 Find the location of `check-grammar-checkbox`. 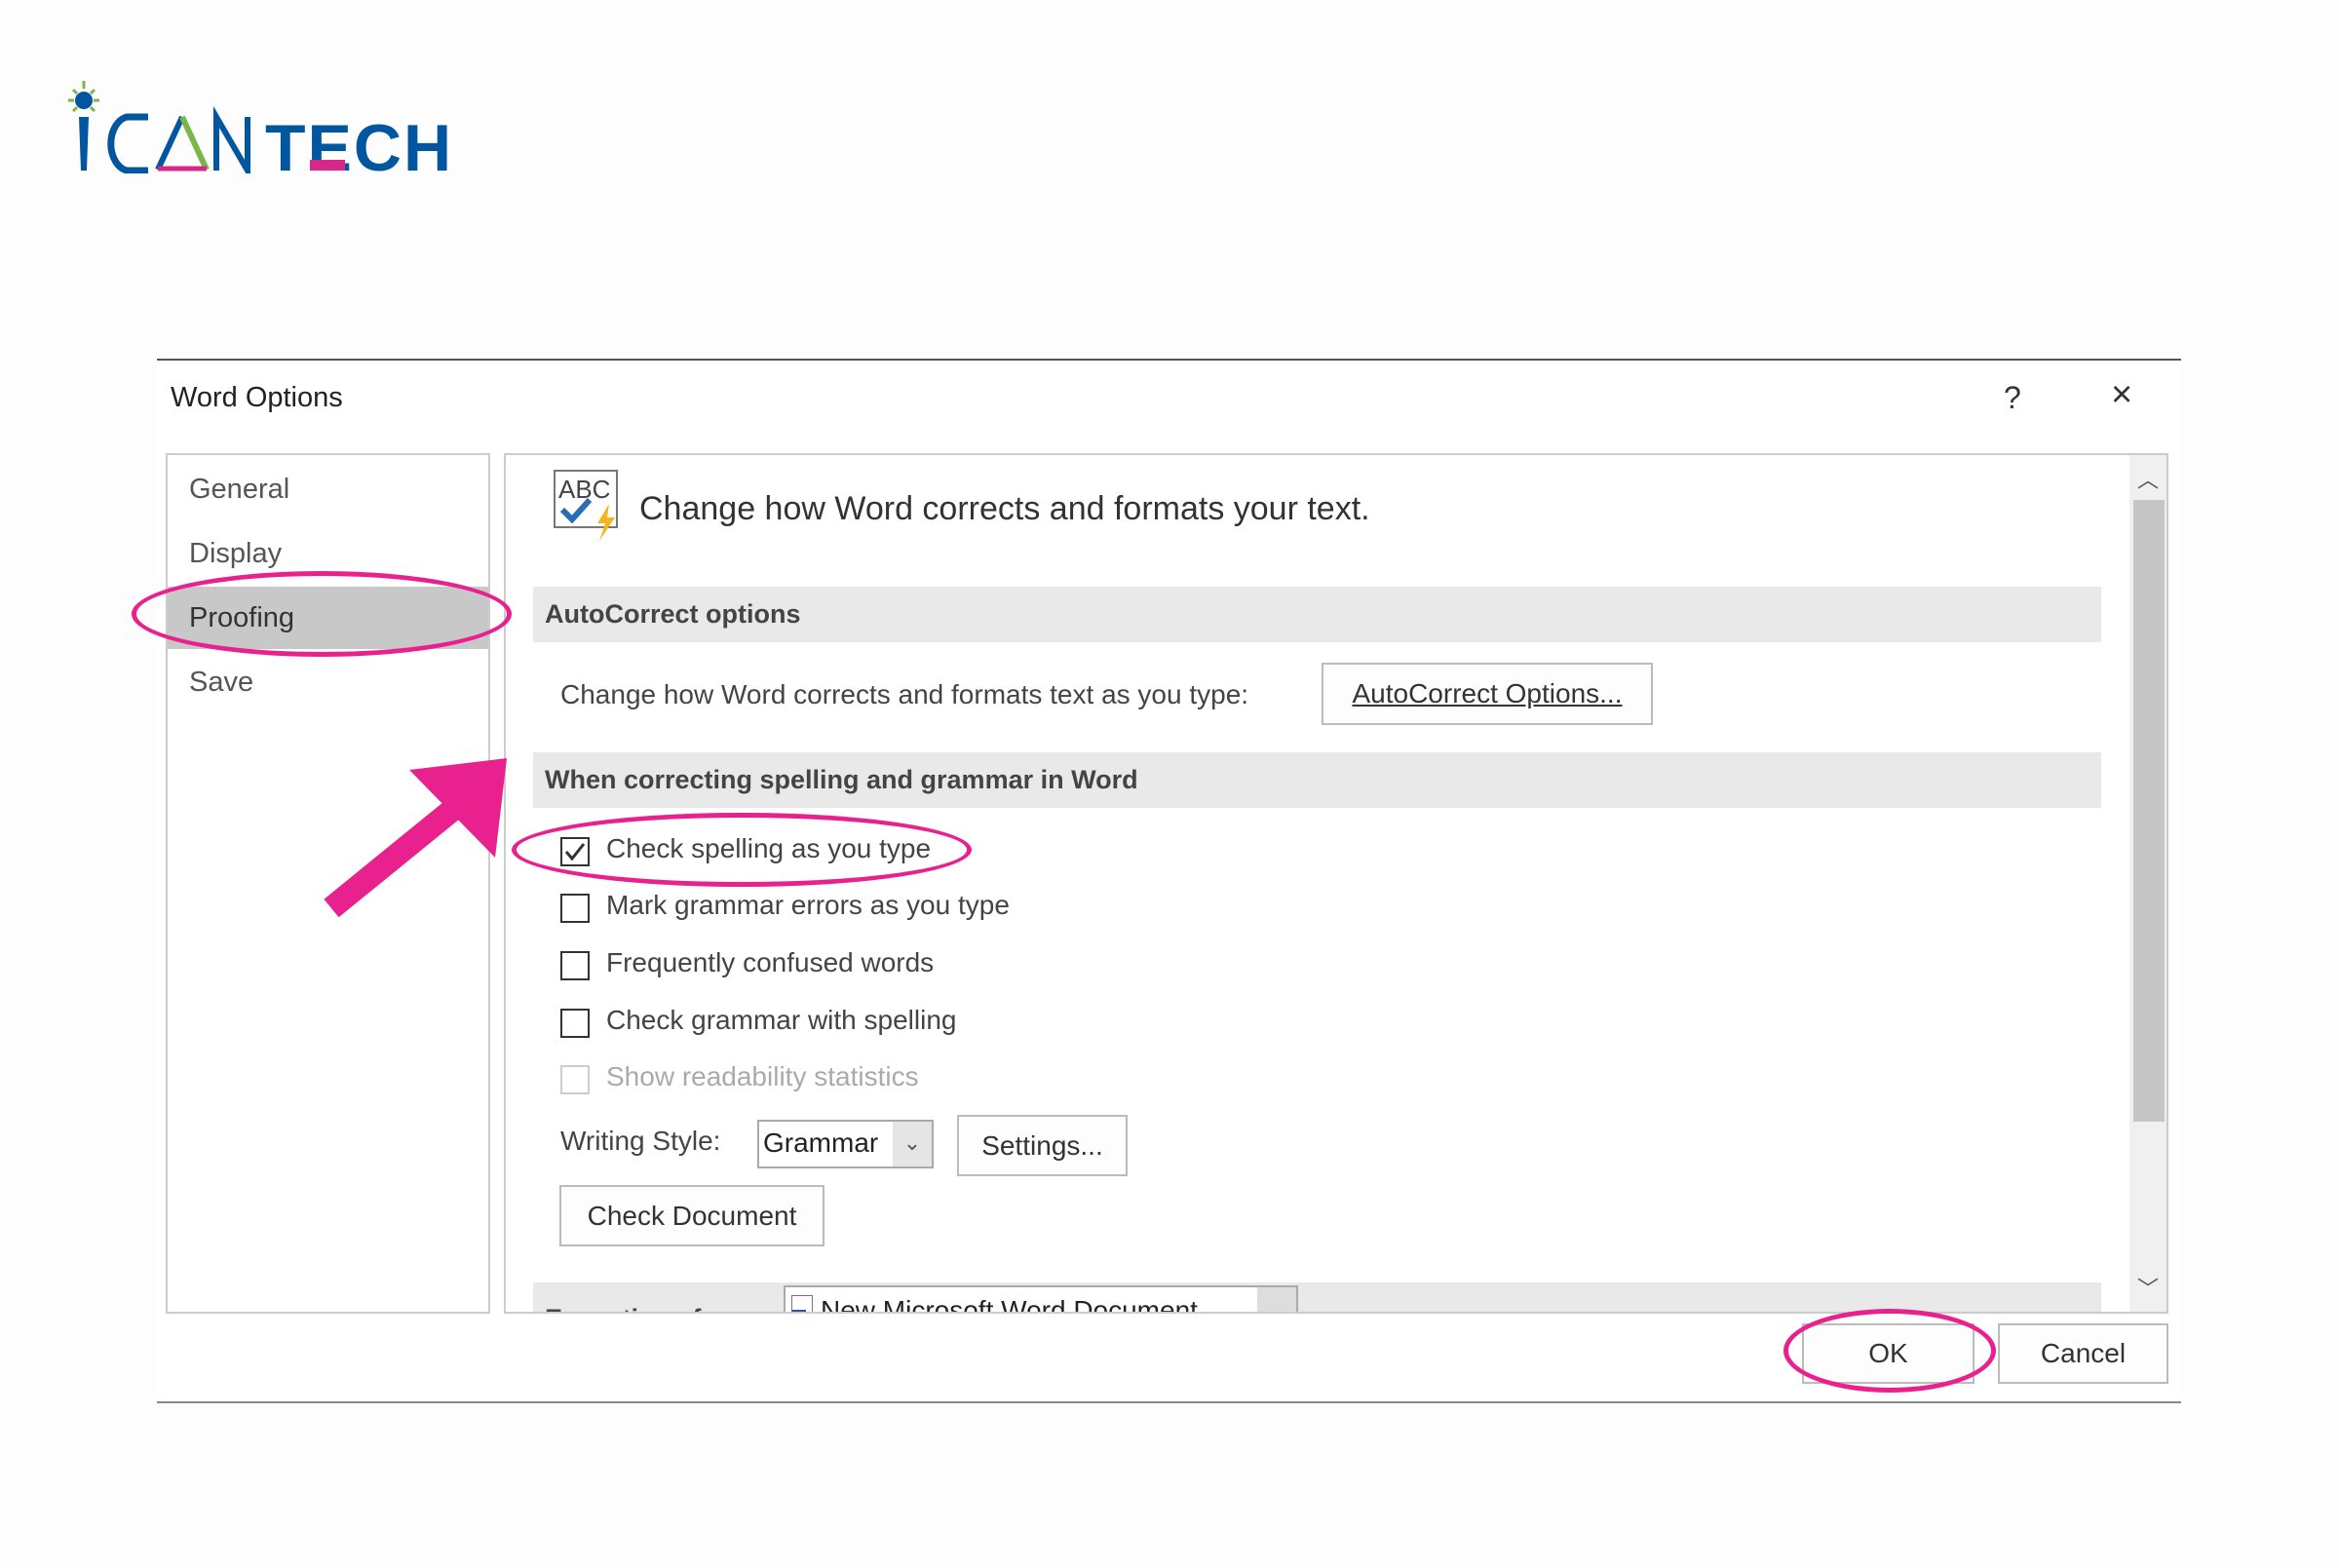

check-grammar-checkbox is located at coordinates (575, 1023).